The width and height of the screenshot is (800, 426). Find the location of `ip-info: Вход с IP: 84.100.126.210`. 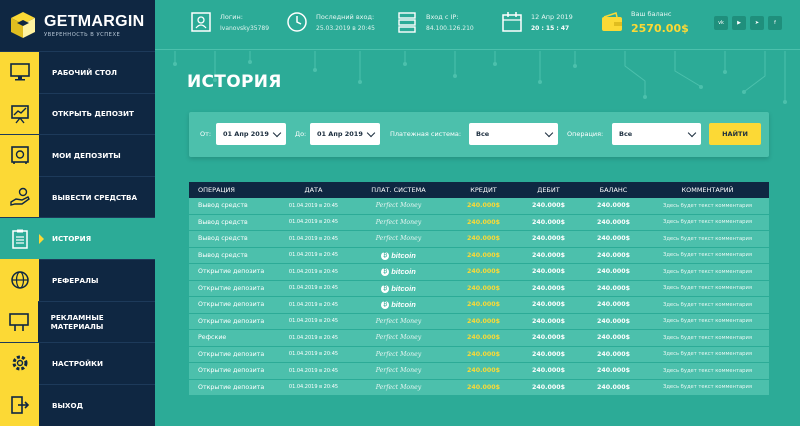

ip-info: Вход с IP: 84.100.126.210 is located at coordinates (434, 22).